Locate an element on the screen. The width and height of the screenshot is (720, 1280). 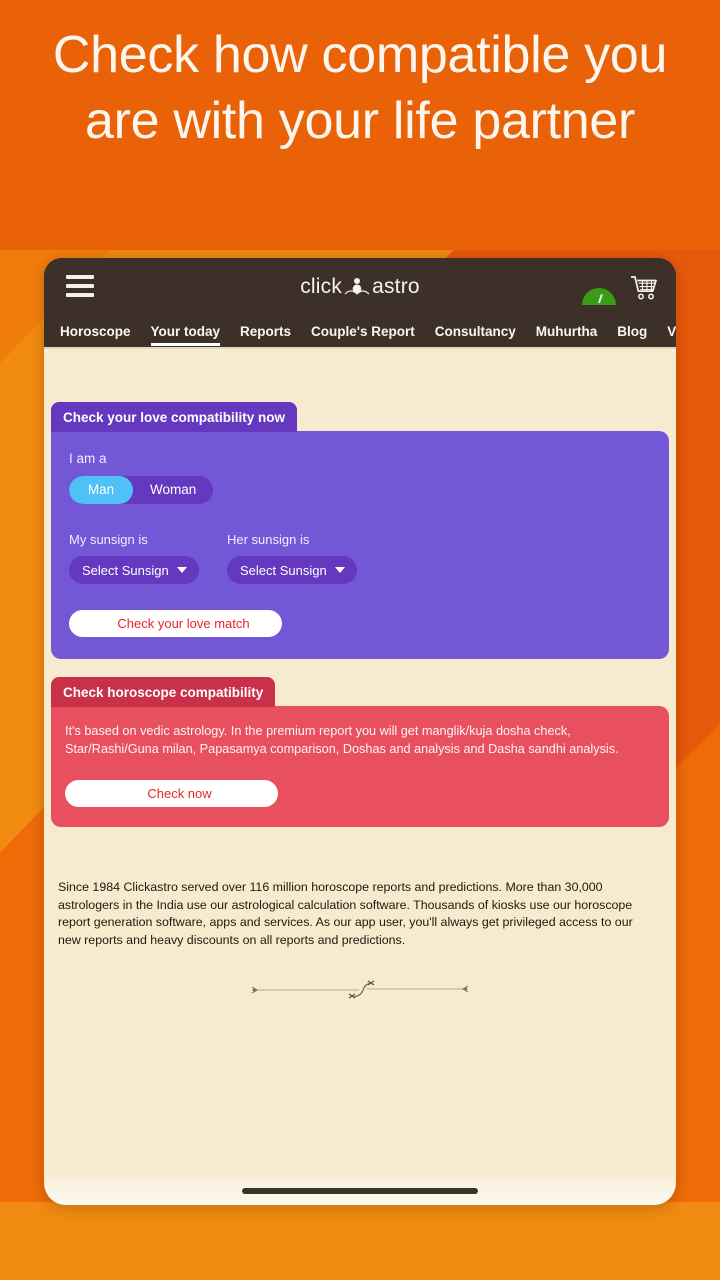
her-sunsign-select: Select Sunsign is located at coordinates (292, 570).